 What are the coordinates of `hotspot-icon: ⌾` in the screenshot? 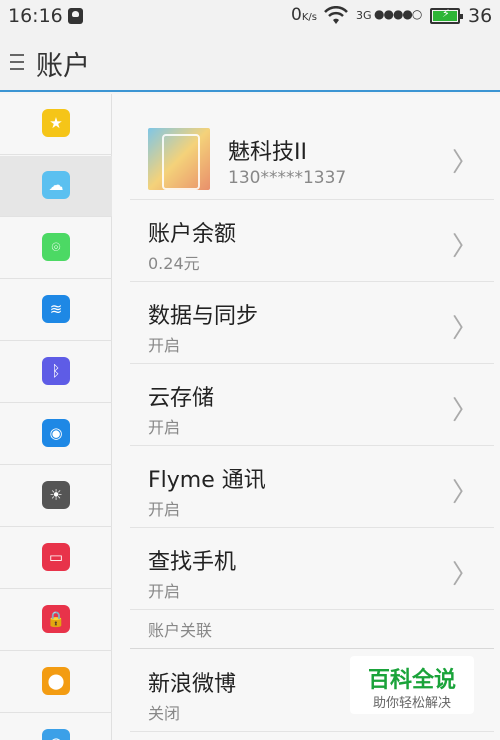 It's located at (56, 247).